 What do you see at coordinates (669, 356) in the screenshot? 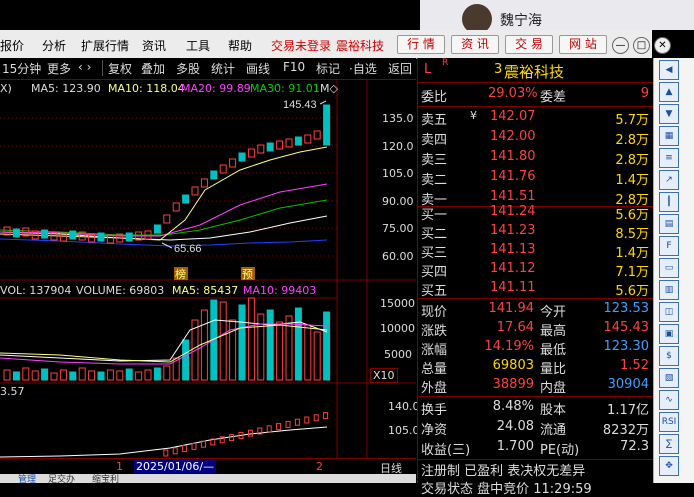
I see `stock-icon: $` at bounding box center [669, 356].